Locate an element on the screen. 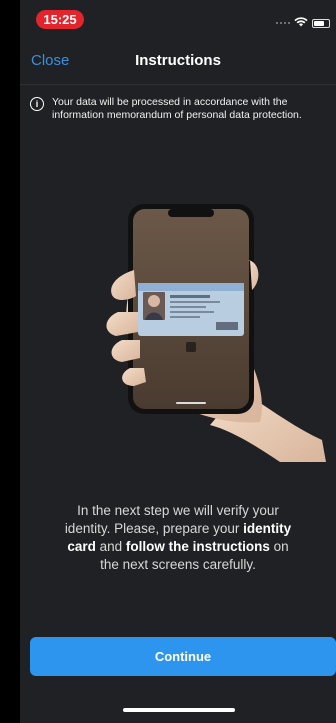 Image resolution: width=336 pixels, height=723 pixels. cellular-signal-icon is located at coordinates (283, 23).